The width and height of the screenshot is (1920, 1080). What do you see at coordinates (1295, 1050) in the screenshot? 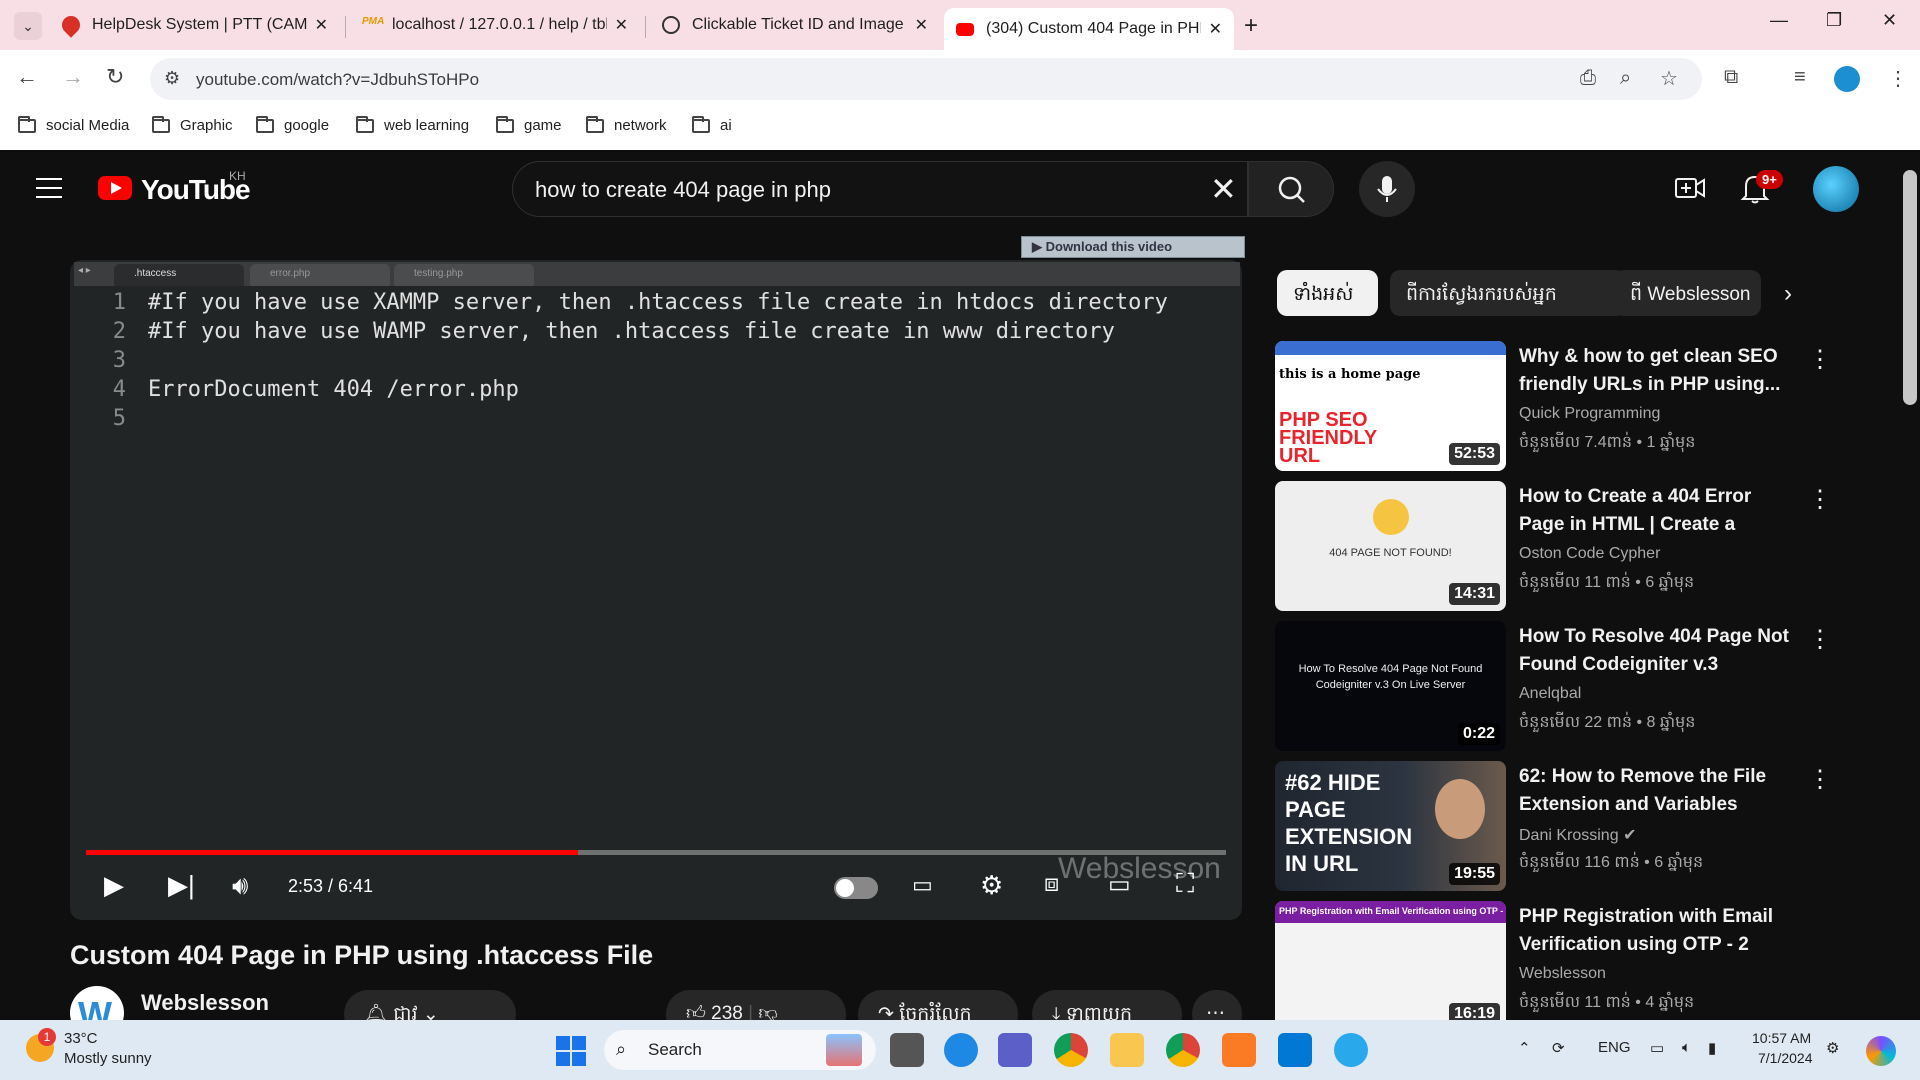
I see `vscode-icon` at bounding box center [1295, 1050].